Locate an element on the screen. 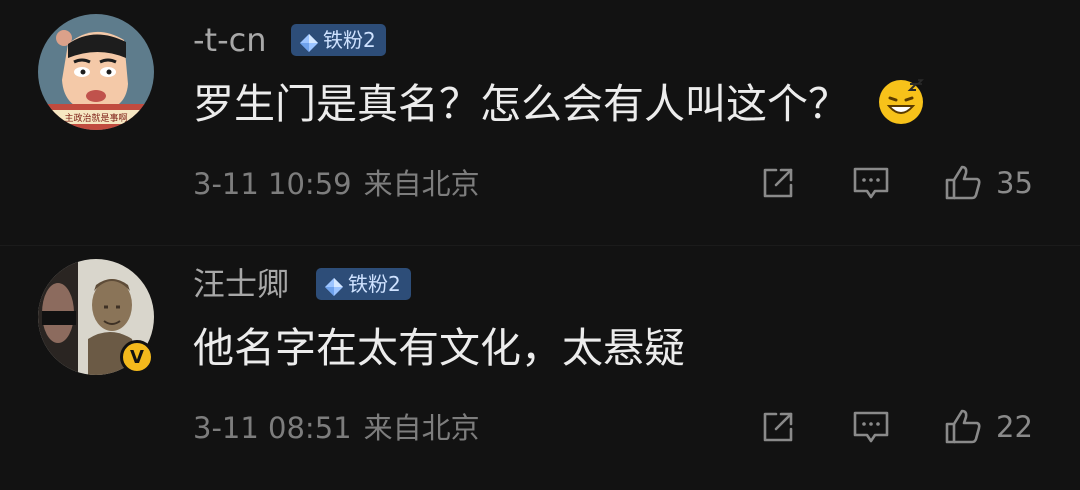 This screenshot has width=1080, height=490. avatar: 主政治就是事啊 is located at coordinates (96, 72).